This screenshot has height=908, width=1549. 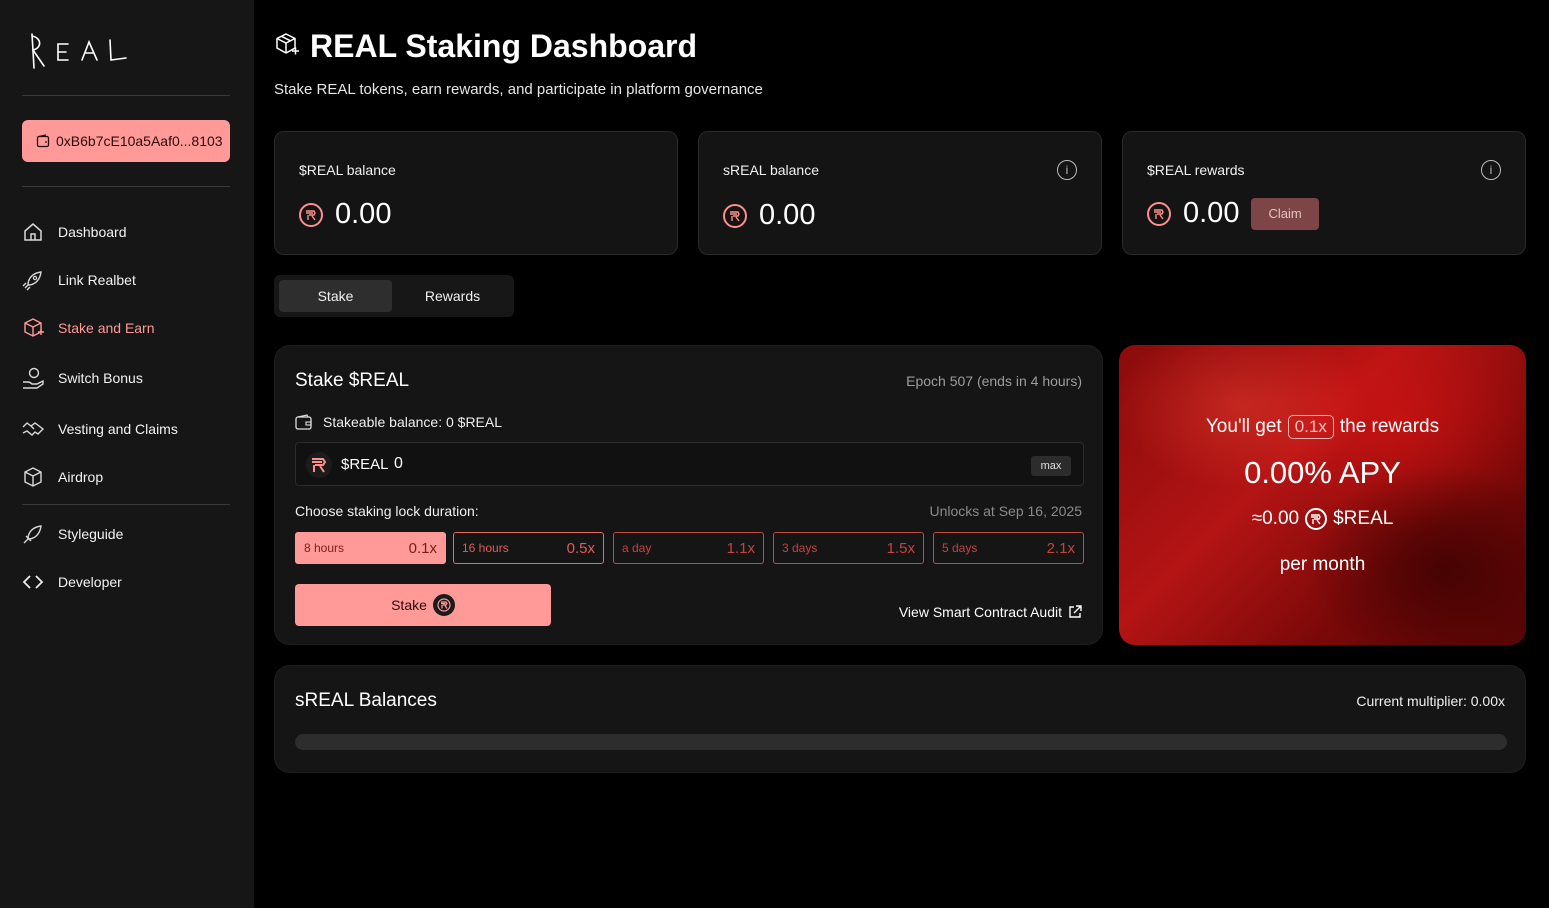 I want to click on sidebar-item-styleguide: Styleguide, so click(x=127, y=534).